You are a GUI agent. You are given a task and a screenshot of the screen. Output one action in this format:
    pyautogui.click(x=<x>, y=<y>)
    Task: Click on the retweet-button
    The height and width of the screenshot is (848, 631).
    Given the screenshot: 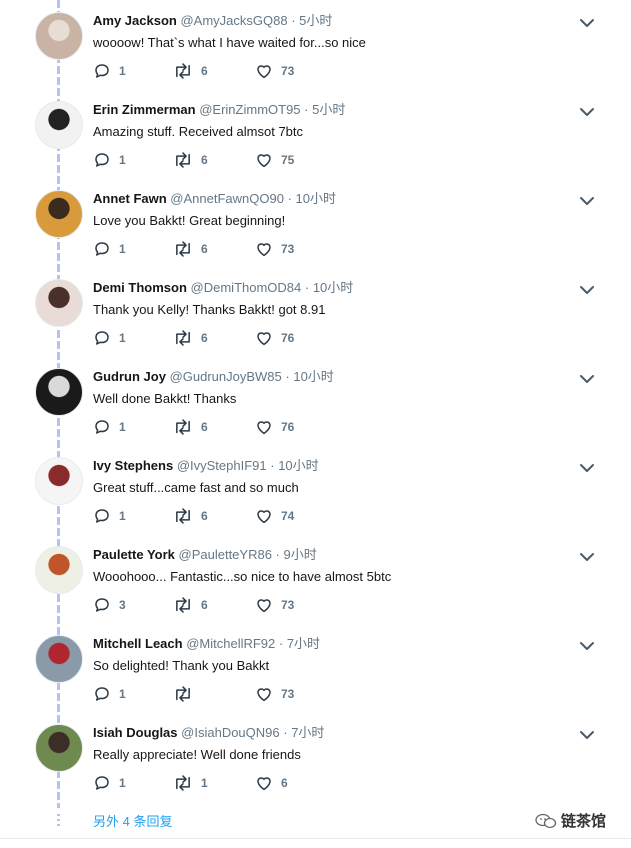 What is the action you would take?
    pyautogui.click(x=187, y=694)
    